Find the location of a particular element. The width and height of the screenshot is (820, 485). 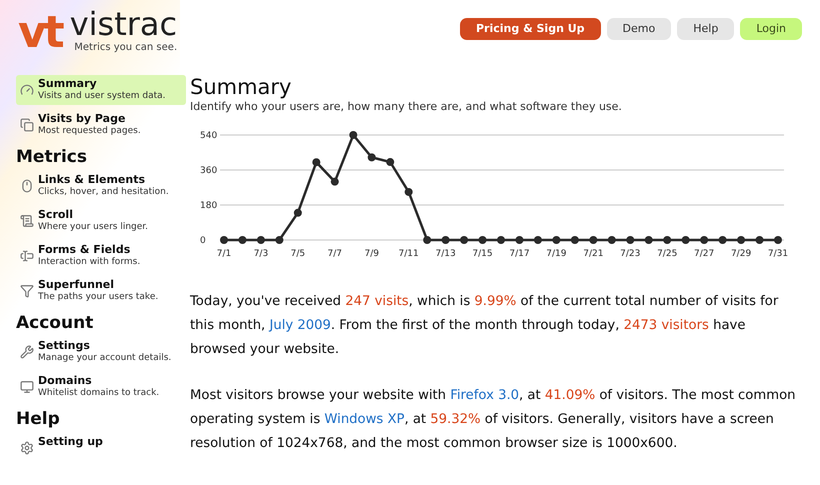

axis-label: 7/21 is located at coordinates (593, 253).